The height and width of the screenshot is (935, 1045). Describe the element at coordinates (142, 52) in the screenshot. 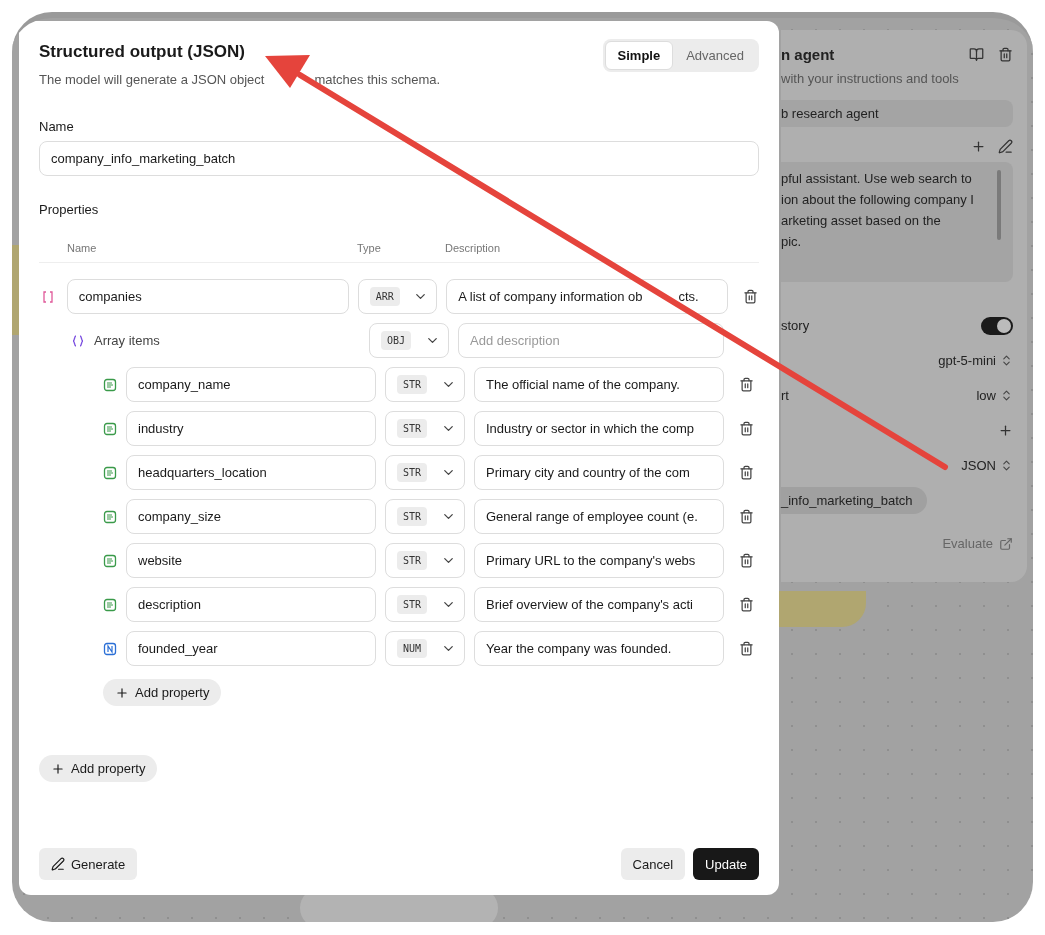

I see `dialog-title: Structured output (JSON)` at that location.